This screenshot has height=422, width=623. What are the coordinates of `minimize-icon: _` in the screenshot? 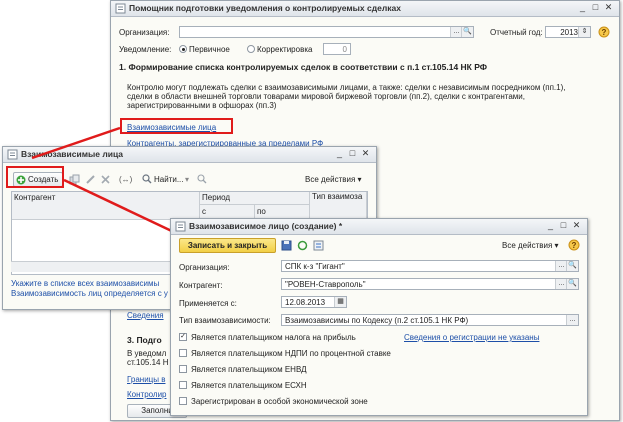 It's located at (550, 225).